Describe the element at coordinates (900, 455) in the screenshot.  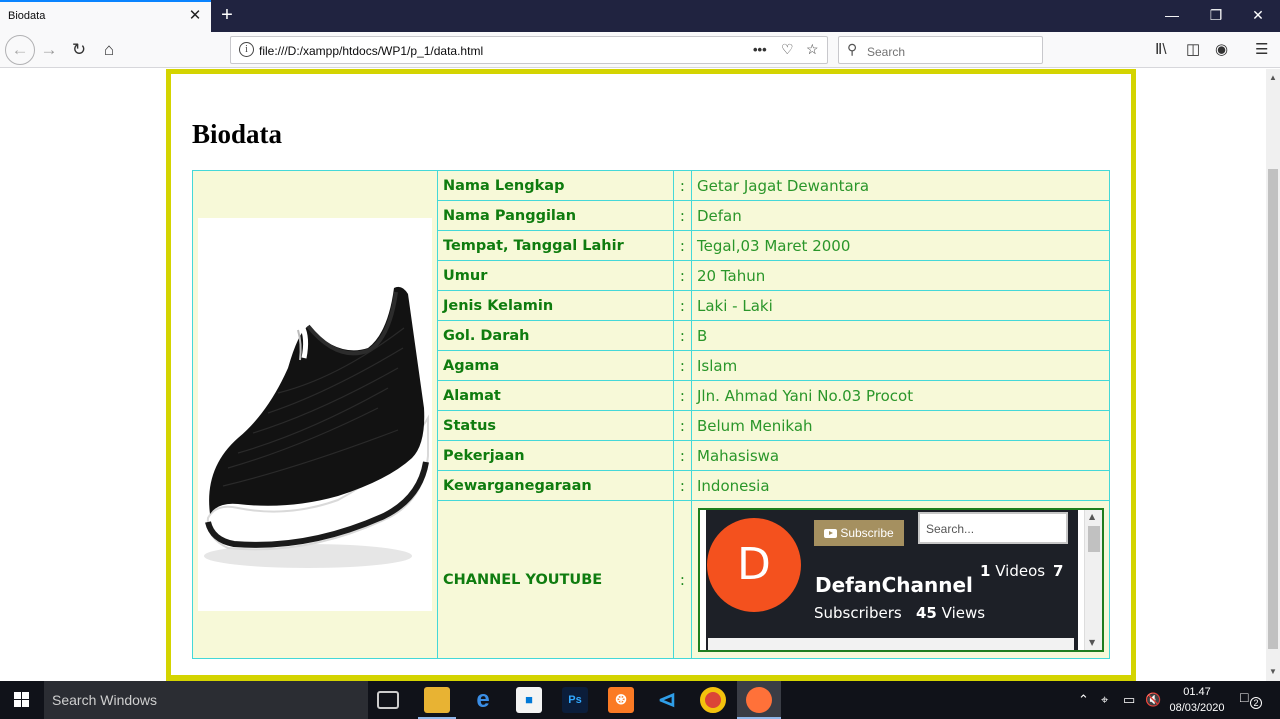
I see `row-value: Mahasiswa` at that location.